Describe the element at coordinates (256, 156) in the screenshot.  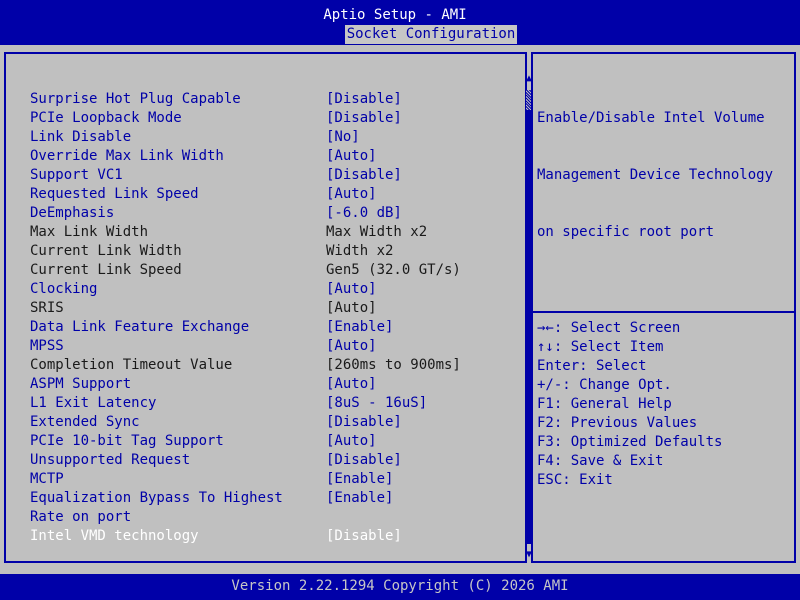
I see `setting-row: Override Max Link Width [Auto]` at that location.